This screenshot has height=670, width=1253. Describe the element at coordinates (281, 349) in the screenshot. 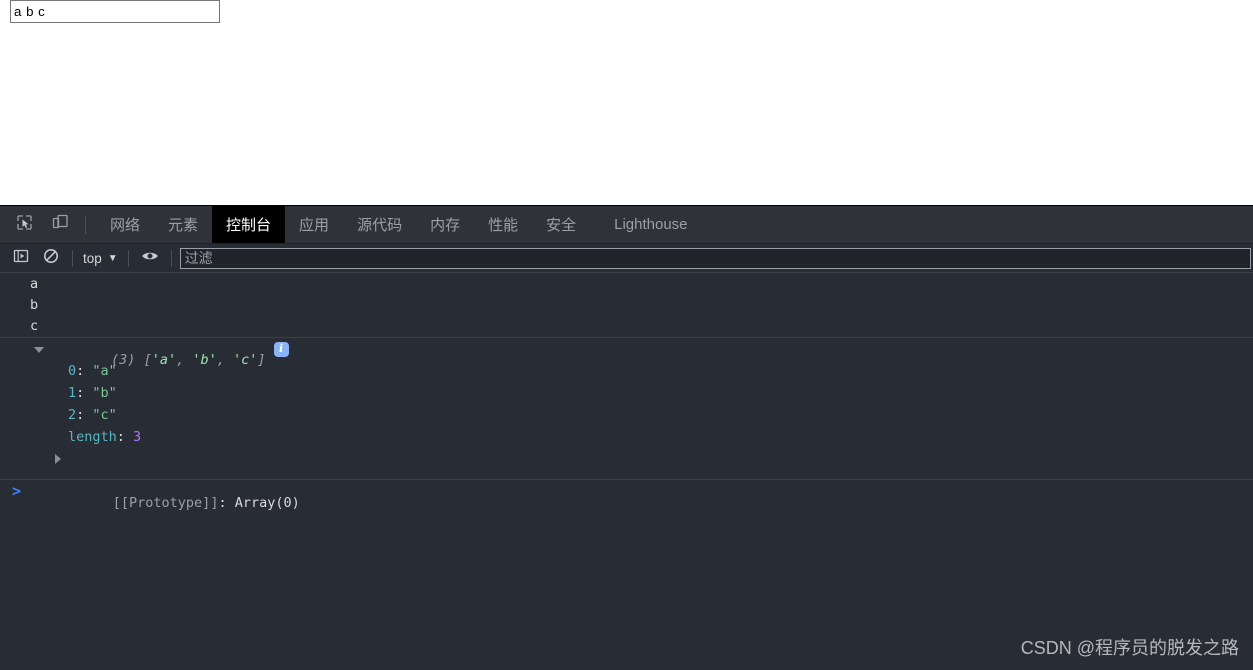

I see `info-icon: i` at that location.